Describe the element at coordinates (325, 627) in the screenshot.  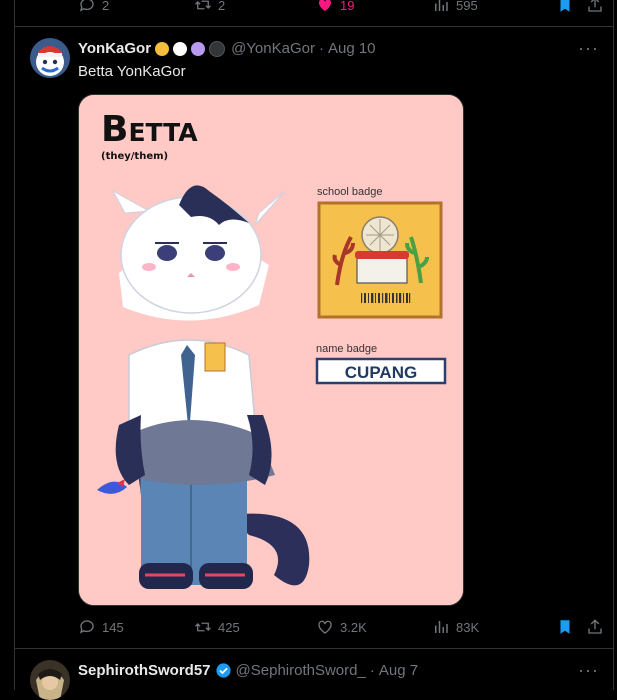
I see `heart-icon` at that location.